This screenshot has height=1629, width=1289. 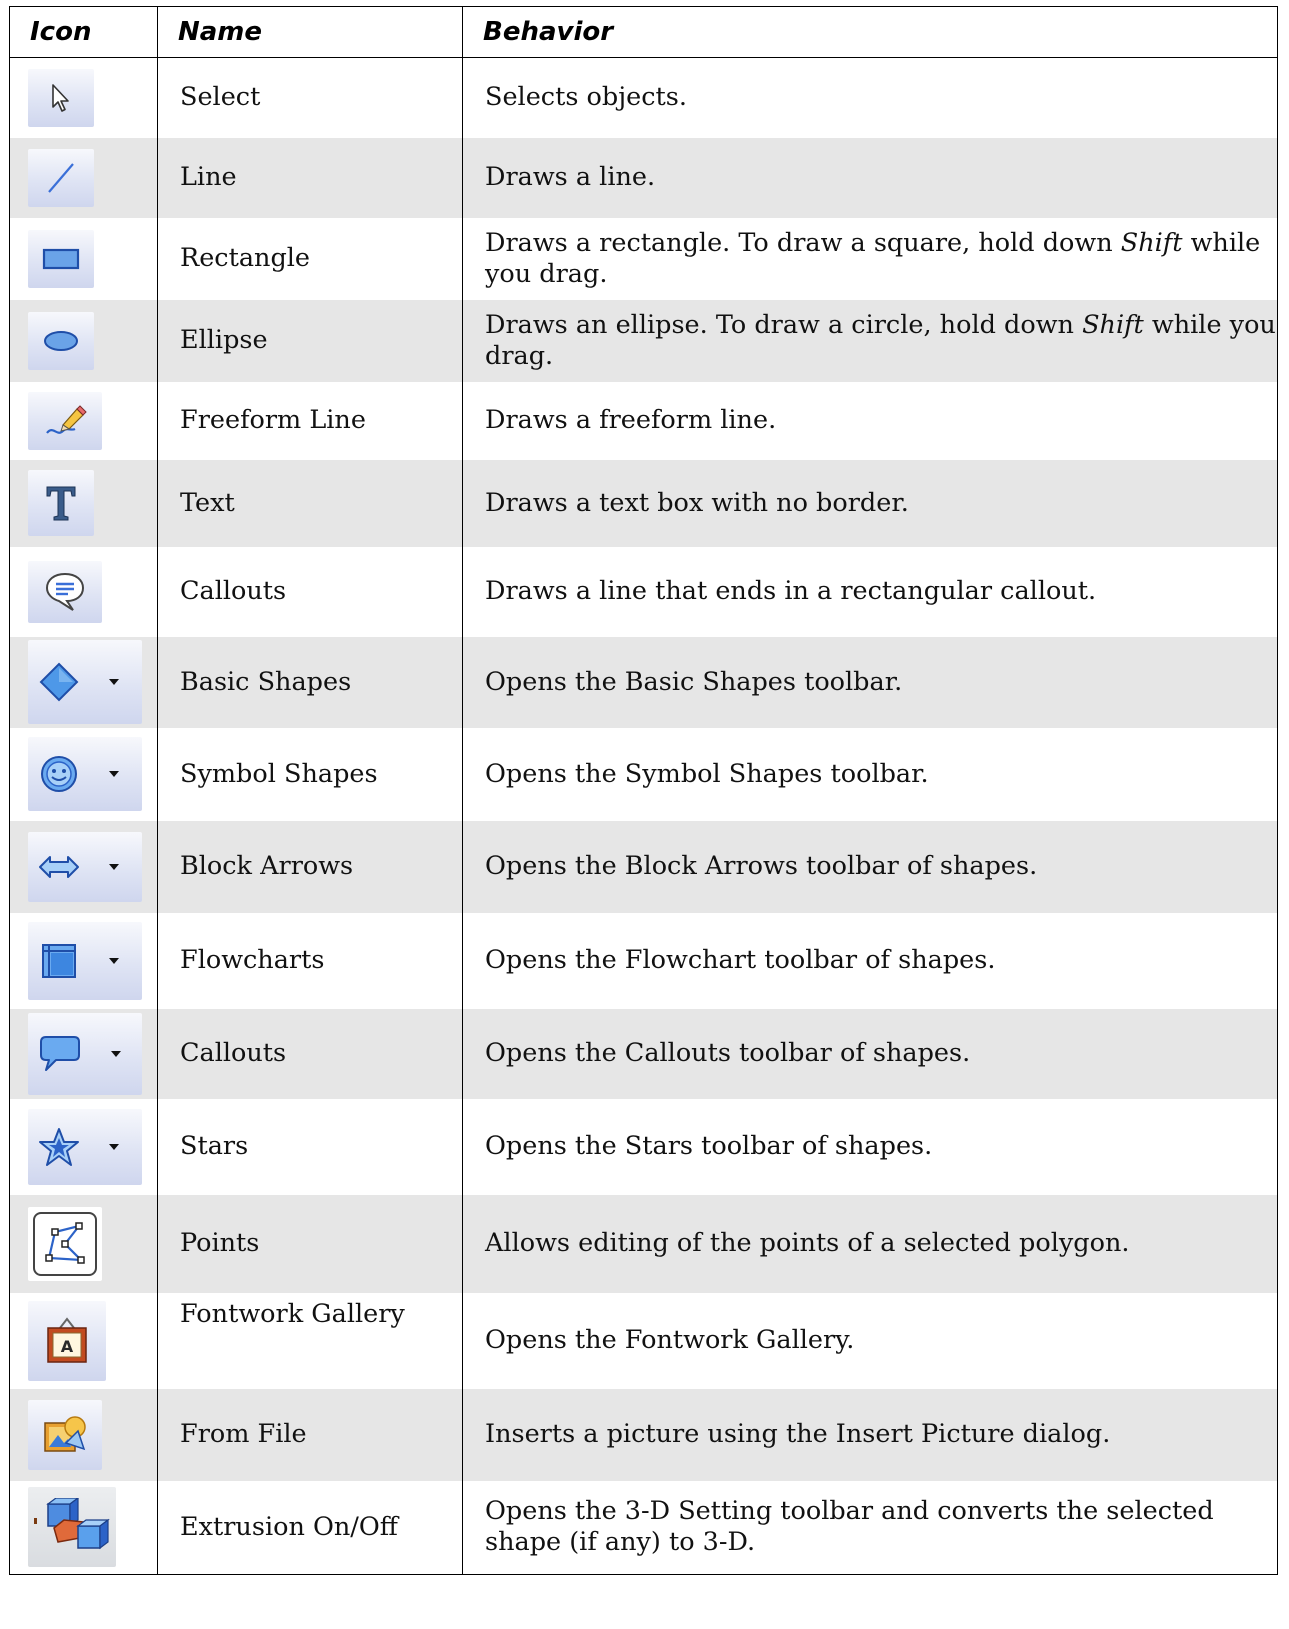 I want to click on header-name: Name, so click(x=310, y=32).